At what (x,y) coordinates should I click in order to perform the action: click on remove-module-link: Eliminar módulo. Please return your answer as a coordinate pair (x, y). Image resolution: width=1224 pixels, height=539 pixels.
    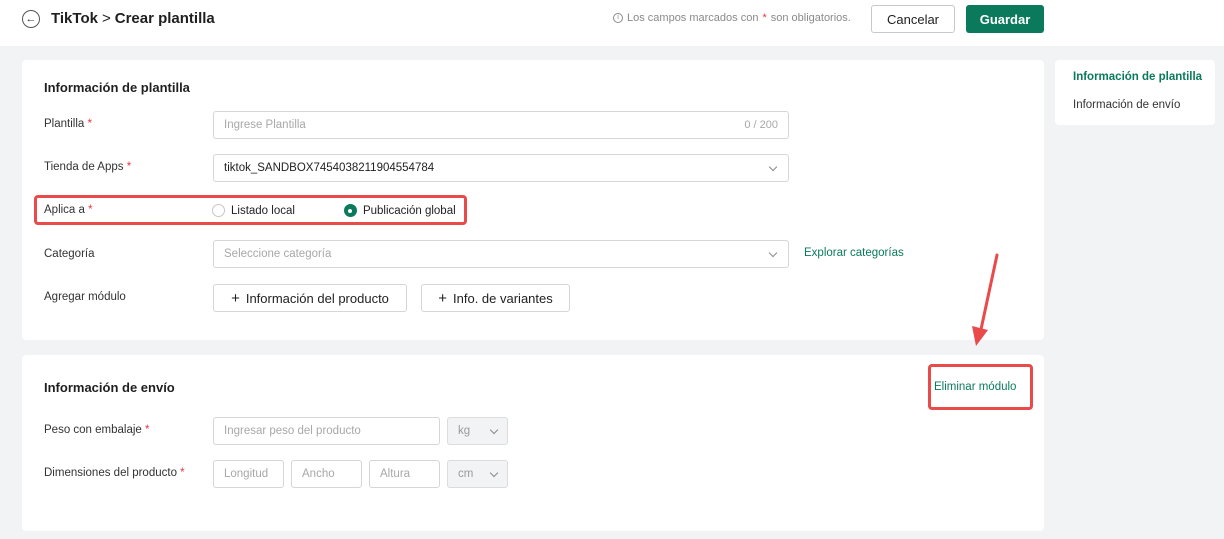
    Looking at the image, I should click on (975, 387).